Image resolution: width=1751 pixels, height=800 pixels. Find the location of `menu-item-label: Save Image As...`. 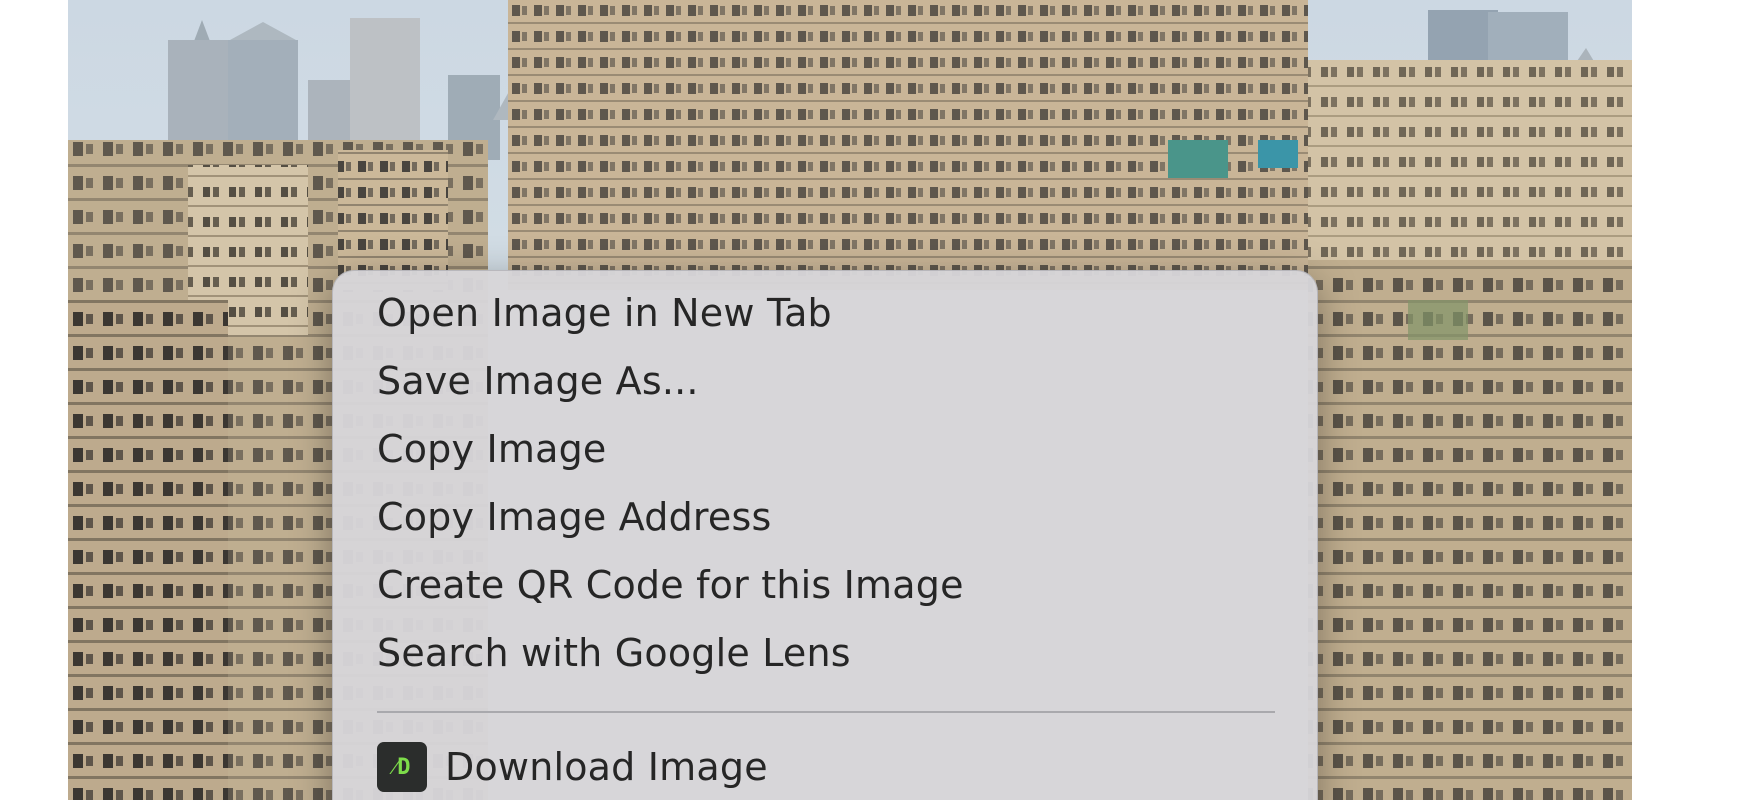

menu-item-label: Save Image As... is located at coordinates (538, 381).